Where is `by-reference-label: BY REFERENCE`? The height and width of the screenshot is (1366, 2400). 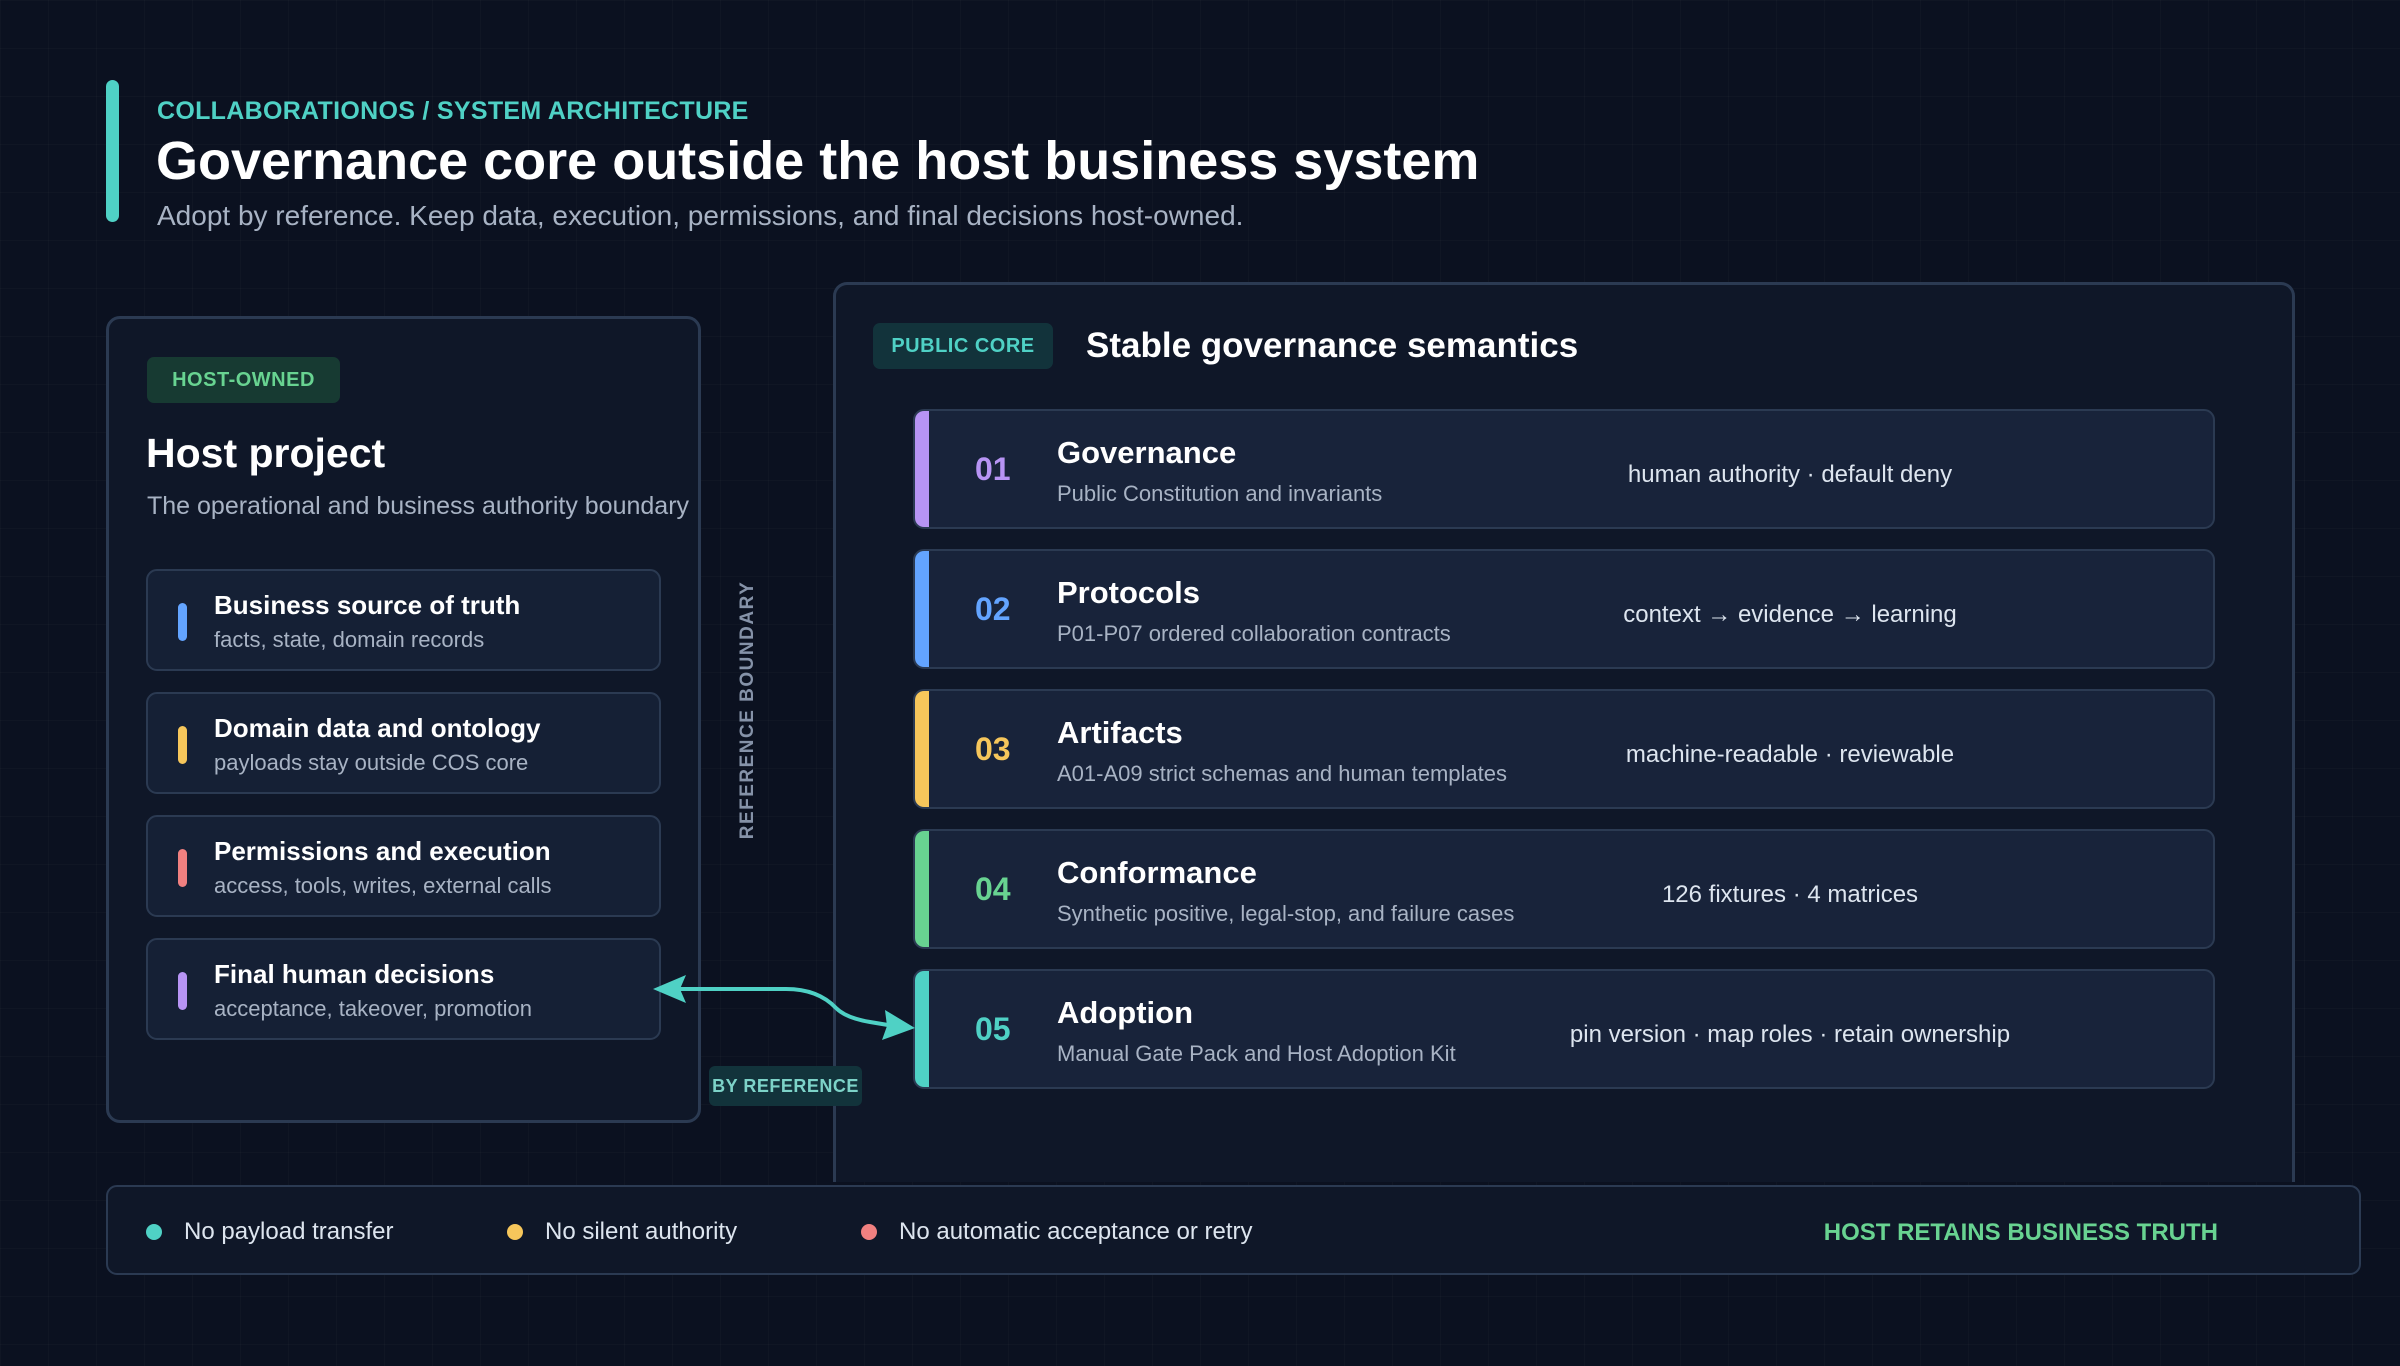 by-reference-label: BY REFERENCE is located at coordinates (785, 1086).